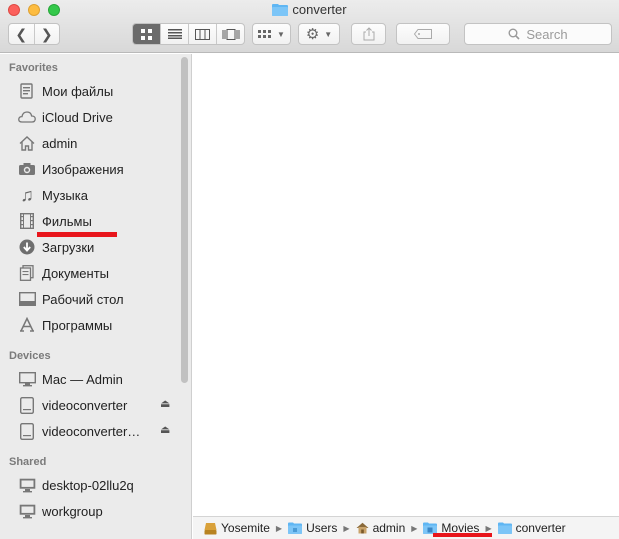 This screenshot has height=539, width=619. Describe the element at coordinates (91, 143) in the screenshot. I see `sidebar-item-admin: admin` at that location.